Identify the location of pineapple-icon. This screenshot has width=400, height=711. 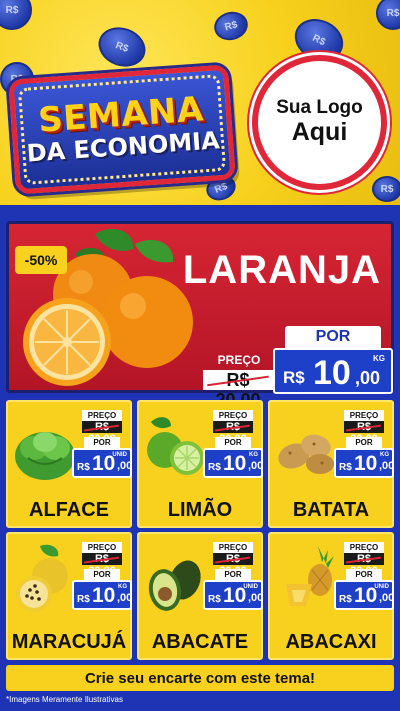
(310, 576).